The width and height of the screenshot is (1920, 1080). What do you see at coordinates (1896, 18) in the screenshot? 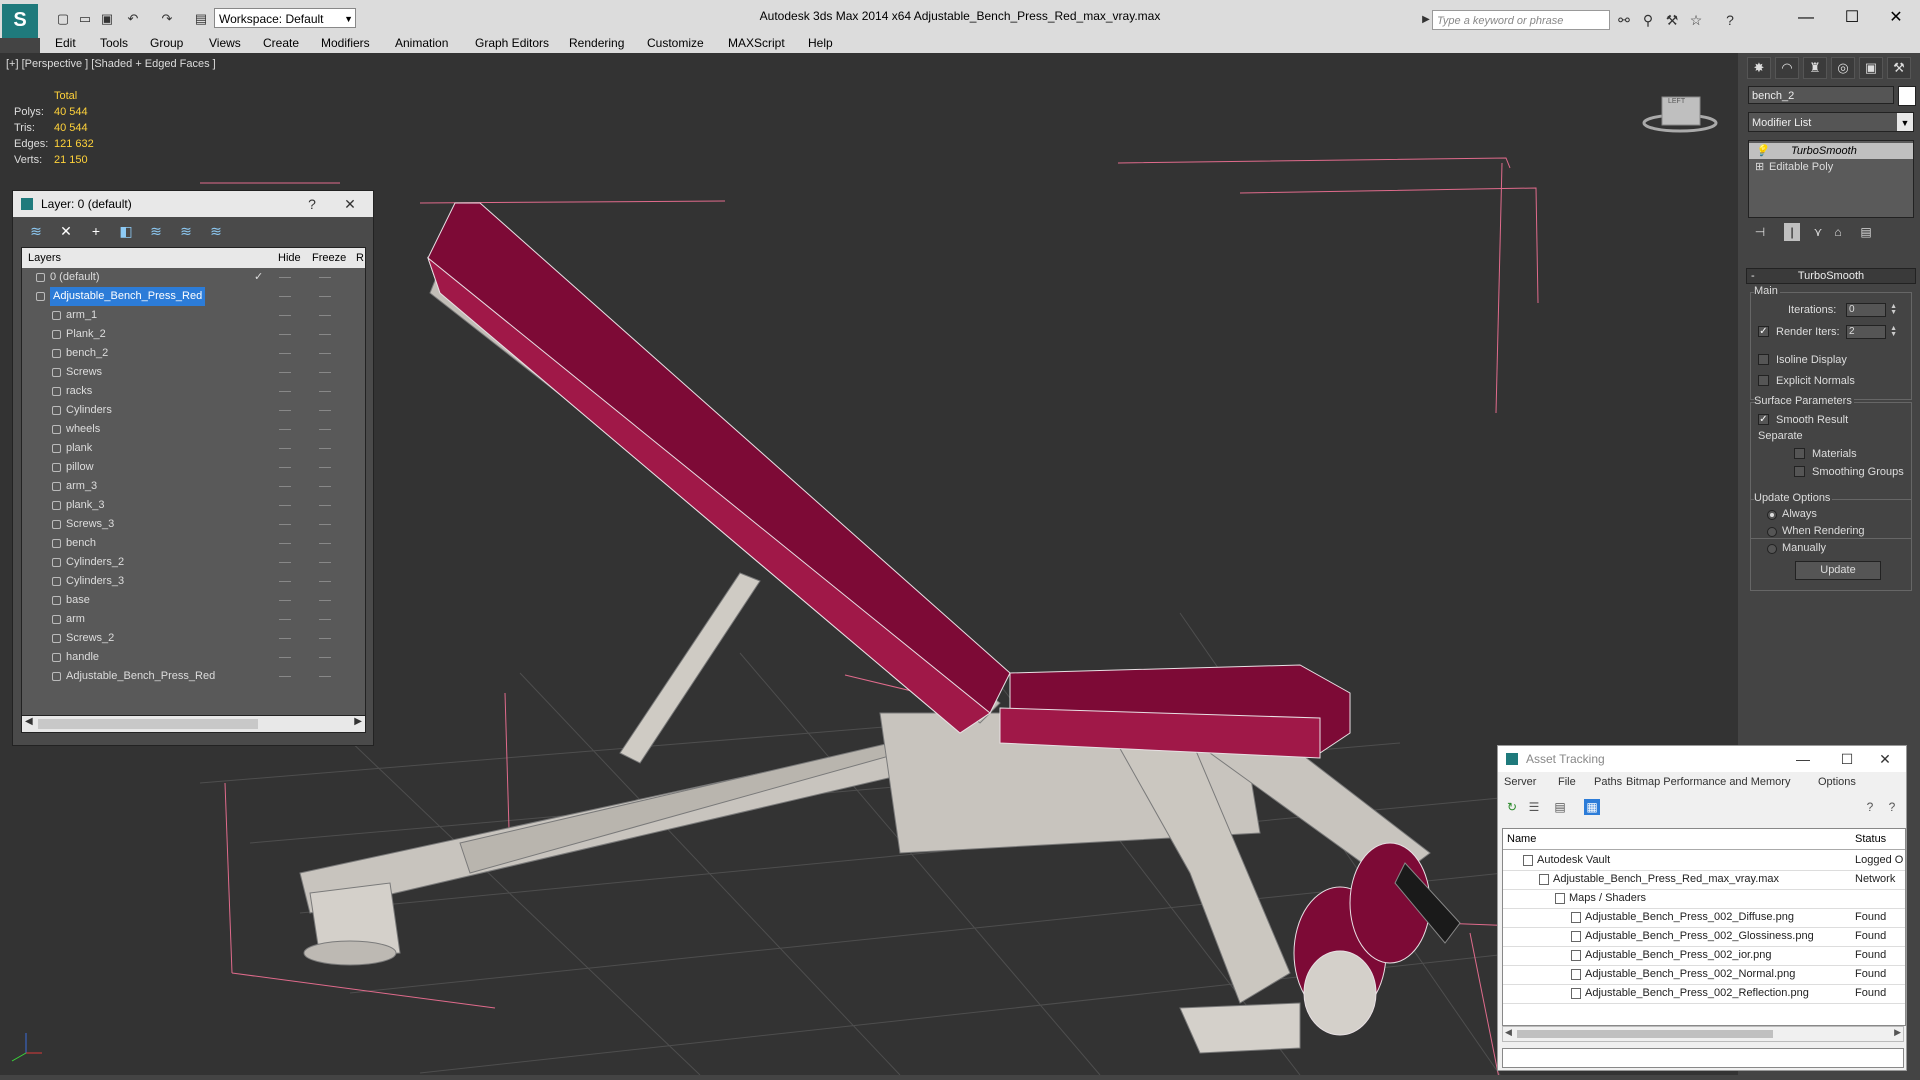
I see `close-button: ✕` at bounding box center [1896, 18].